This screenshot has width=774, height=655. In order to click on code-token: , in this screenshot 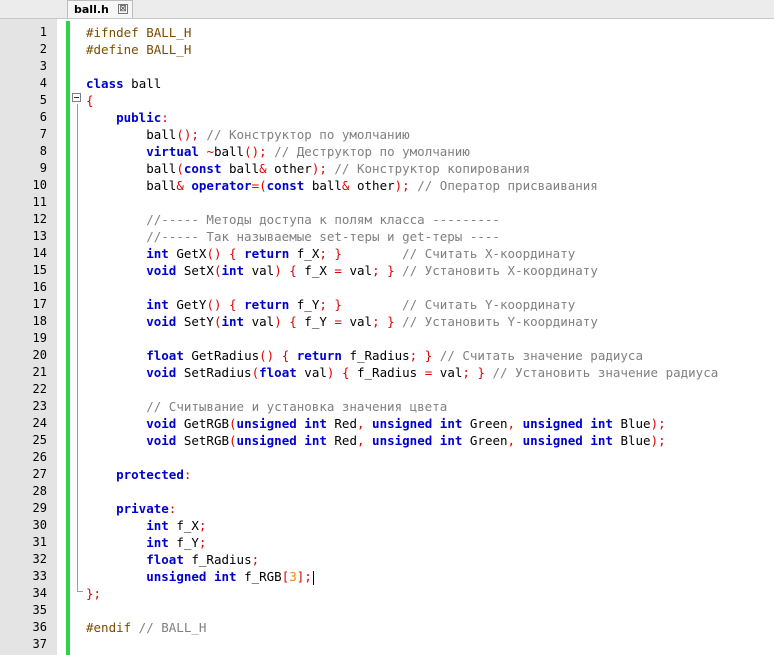, I will do `click(511, 440)`.